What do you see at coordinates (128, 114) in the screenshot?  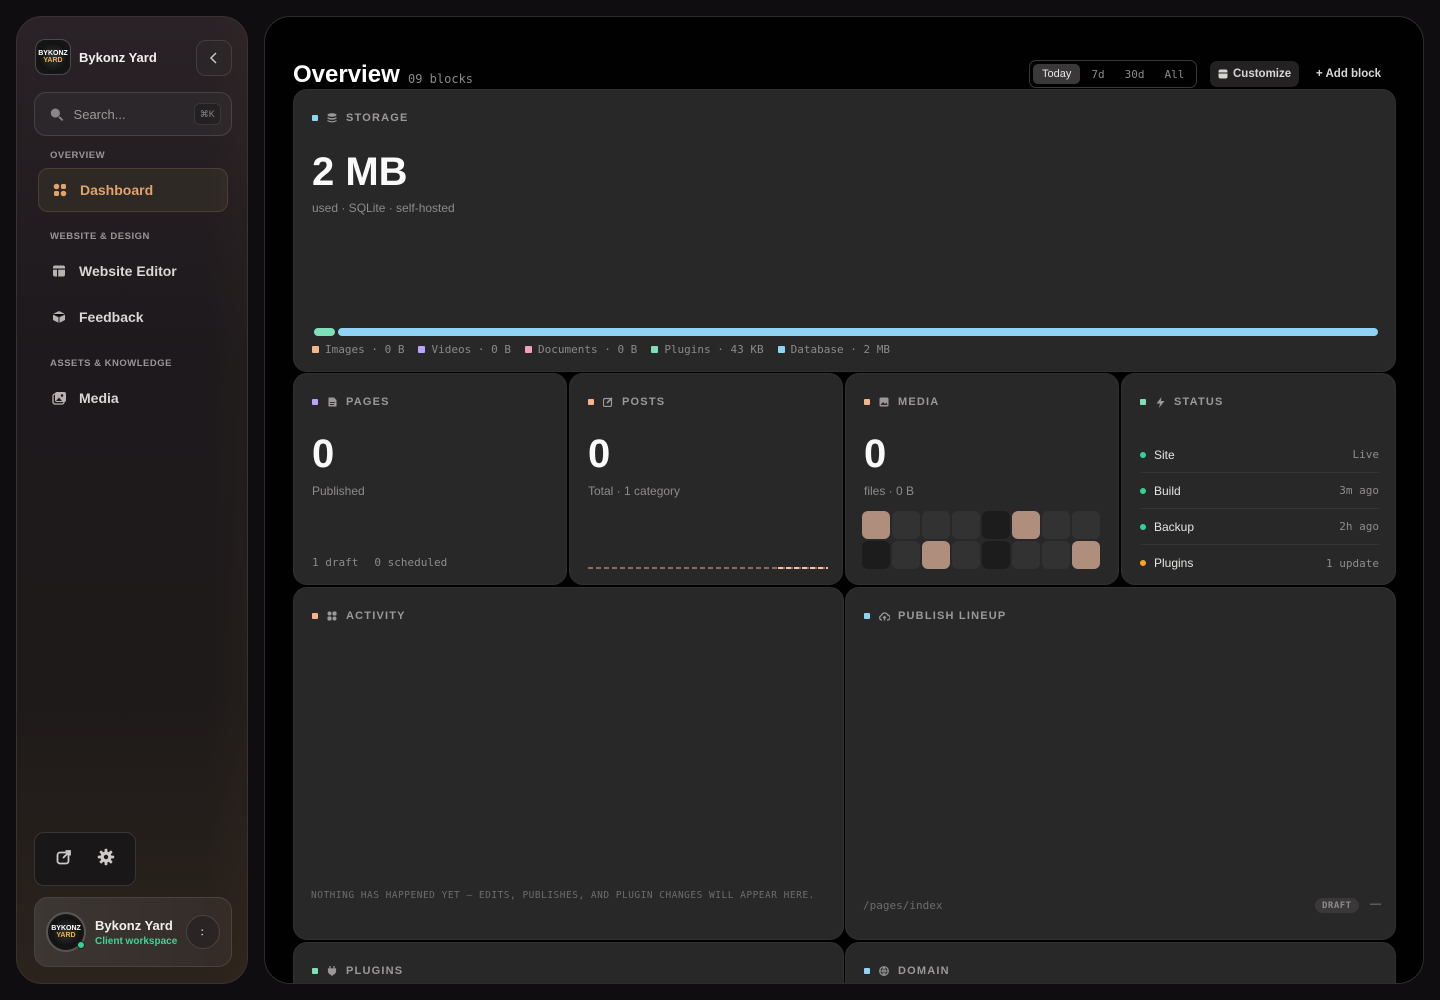 I see `search-input` at bounding box center [128, 114].